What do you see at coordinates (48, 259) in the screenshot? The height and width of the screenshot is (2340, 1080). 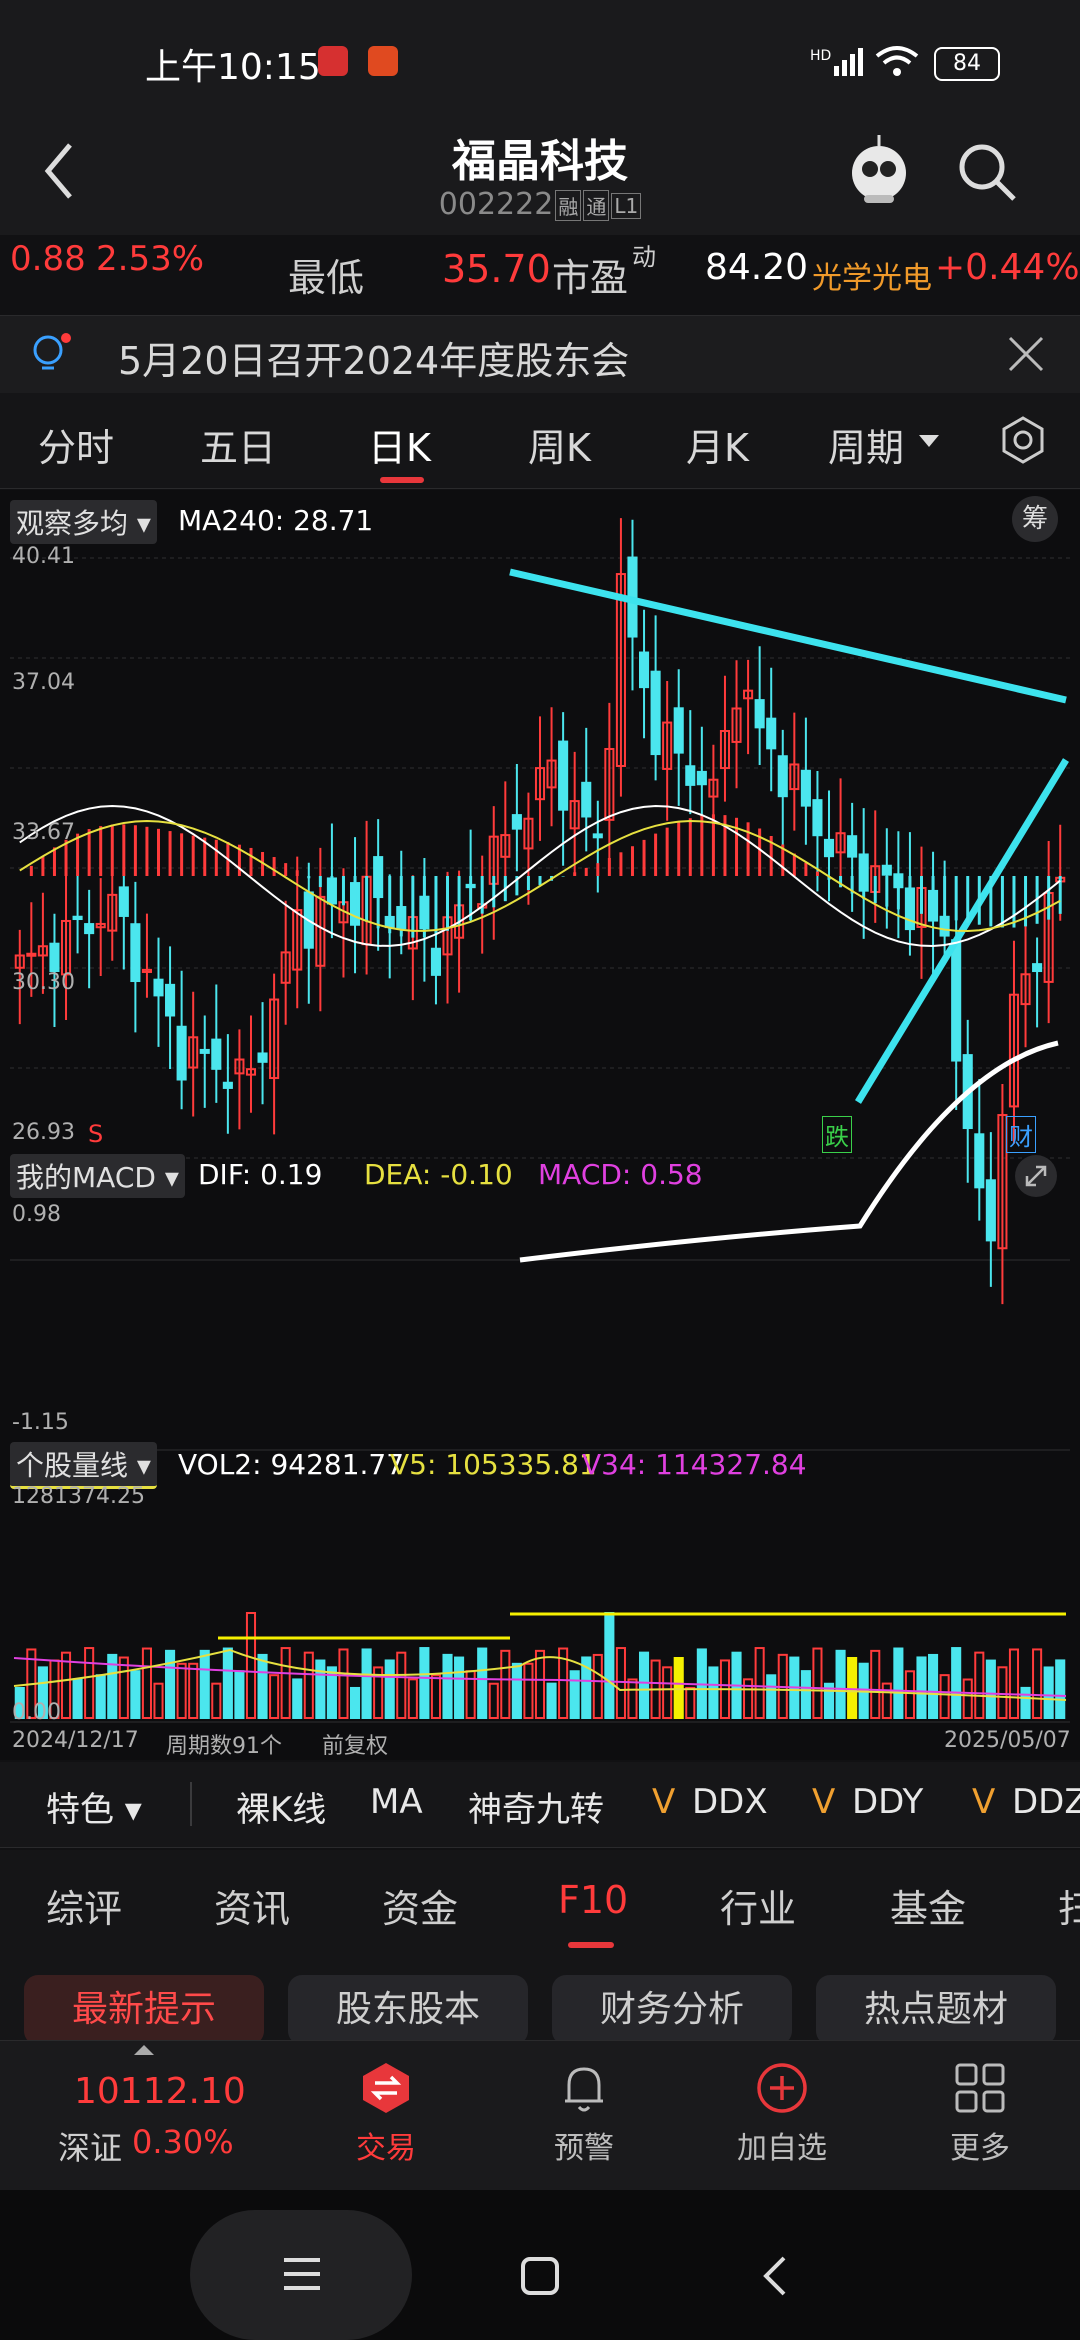 I see `price-change: 0.88` at bounding box center [48, 259].